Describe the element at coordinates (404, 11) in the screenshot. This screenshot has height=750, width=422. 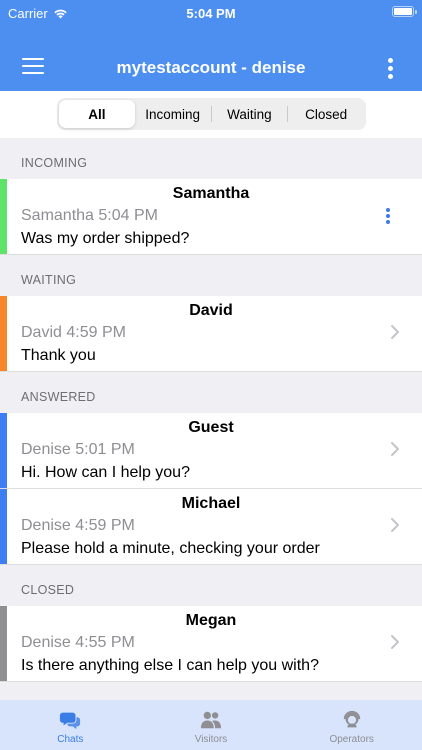
I see `battery-icon` at that location.